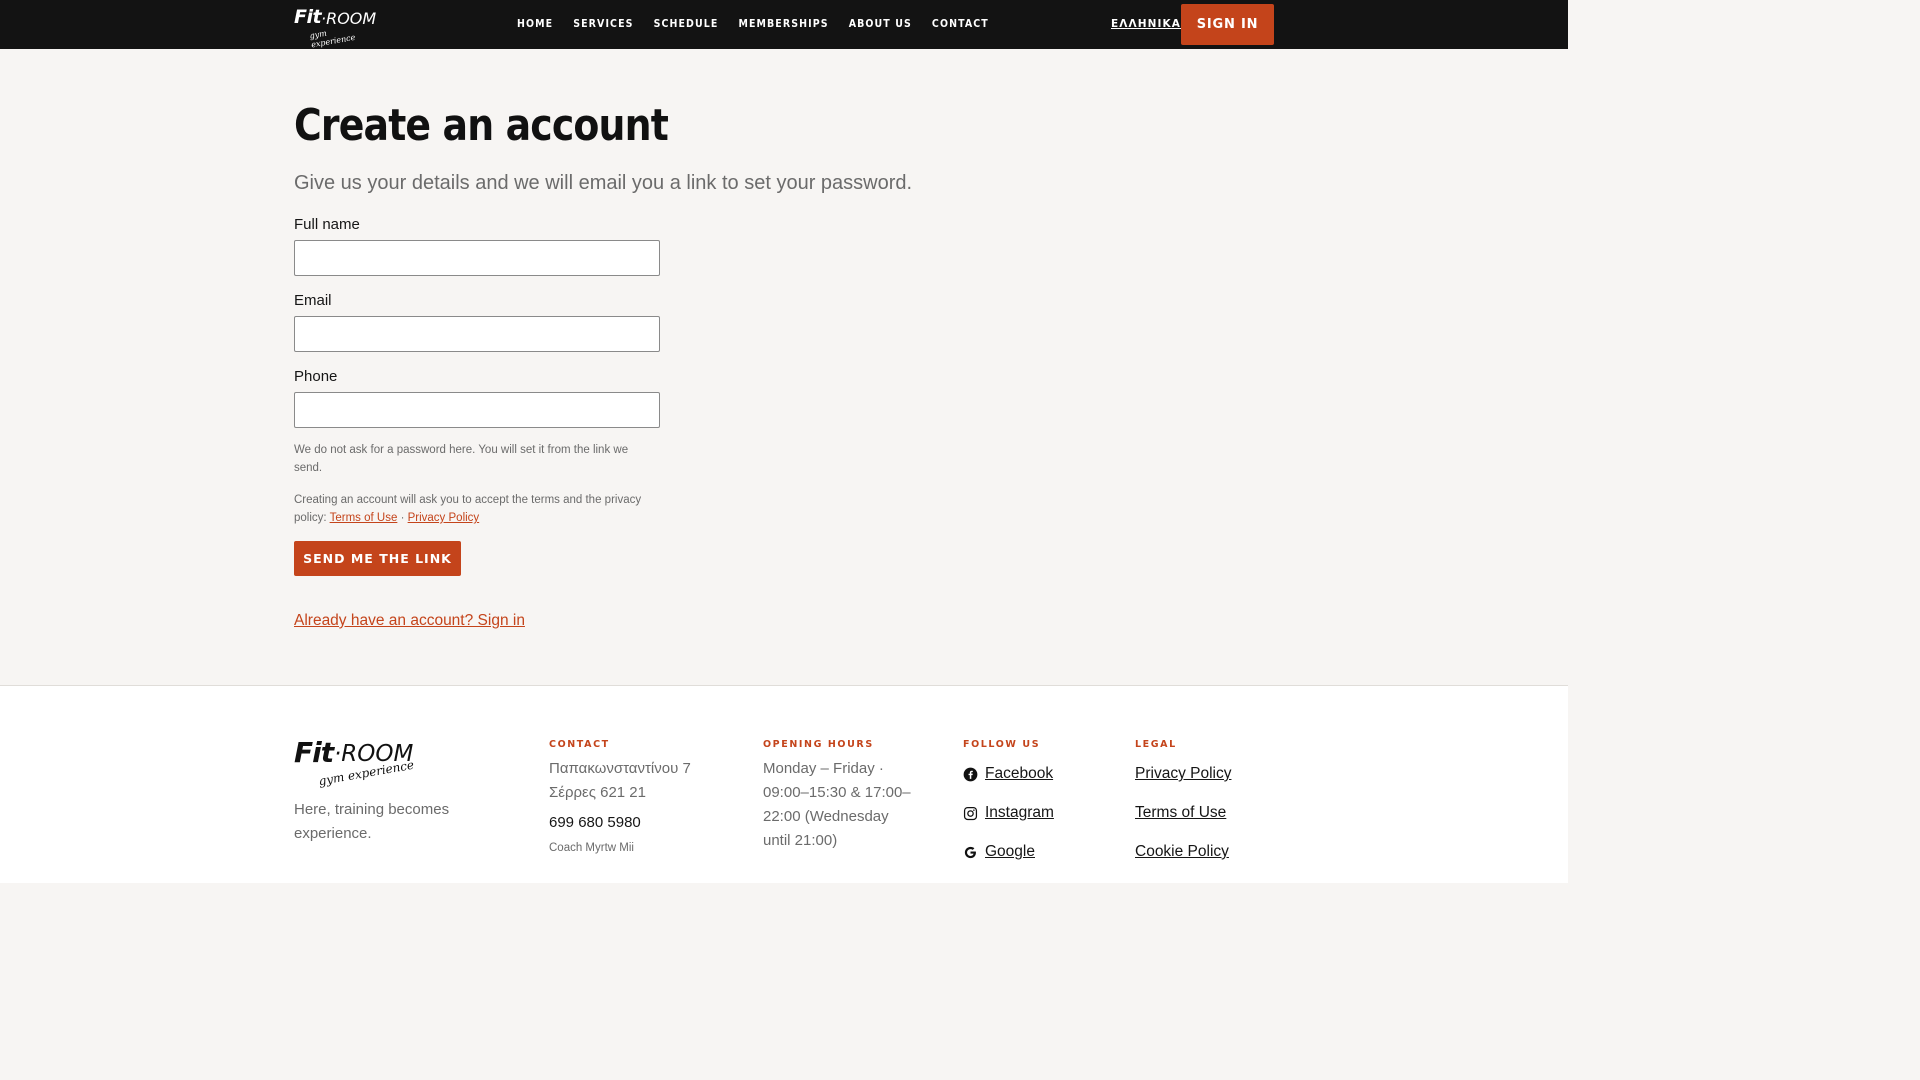  I want to click on instagram-link: Instagram, so click(1008, 813).